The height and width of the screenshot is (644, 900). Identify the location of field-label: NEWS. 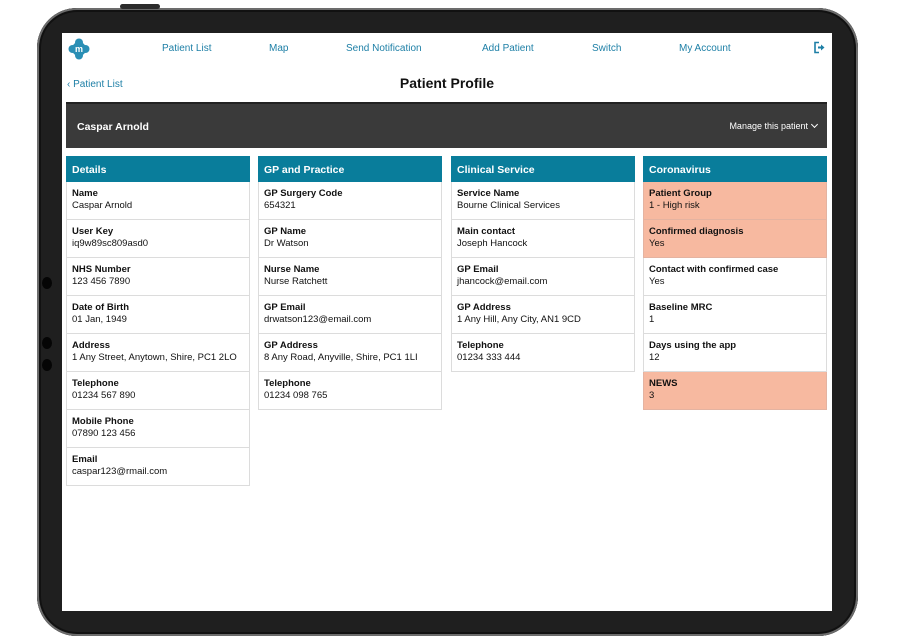
(663, 383).